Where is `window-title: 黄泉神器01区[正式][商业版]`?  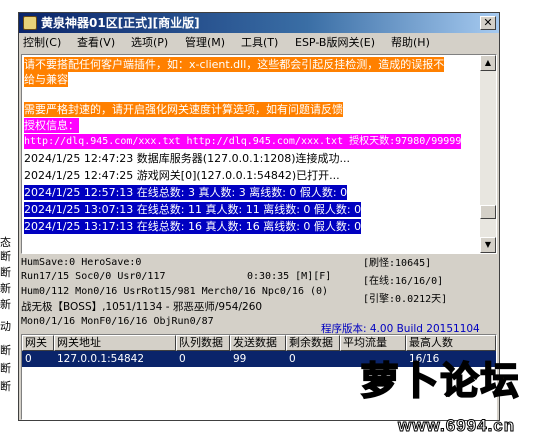 window-title: 黄泉神器01区[正式][商业版] is located at coordinates (120, 23).